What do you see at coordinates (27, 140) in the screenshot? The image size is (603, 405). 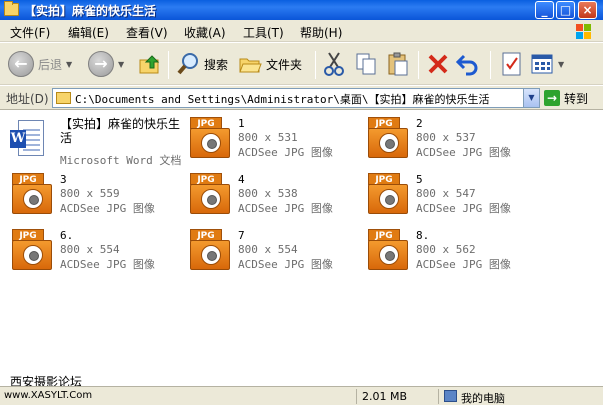 I see `word-doc-icon: W` at bounding box center [27, 140].